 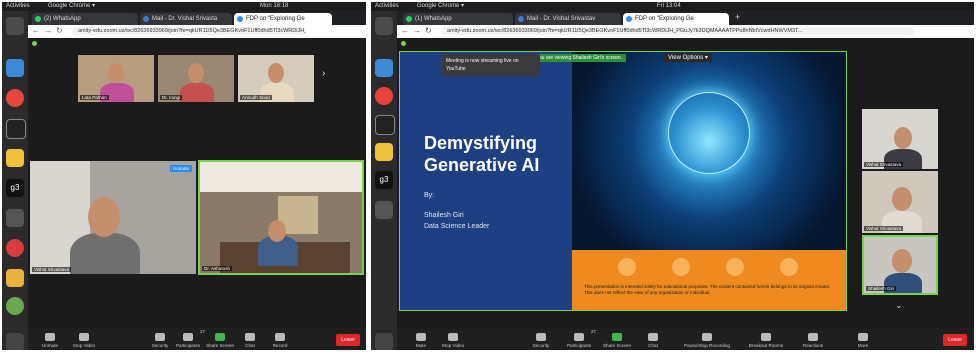 I want to click on participant-tile: Dr. Iningi, so click(x=196, y=78).